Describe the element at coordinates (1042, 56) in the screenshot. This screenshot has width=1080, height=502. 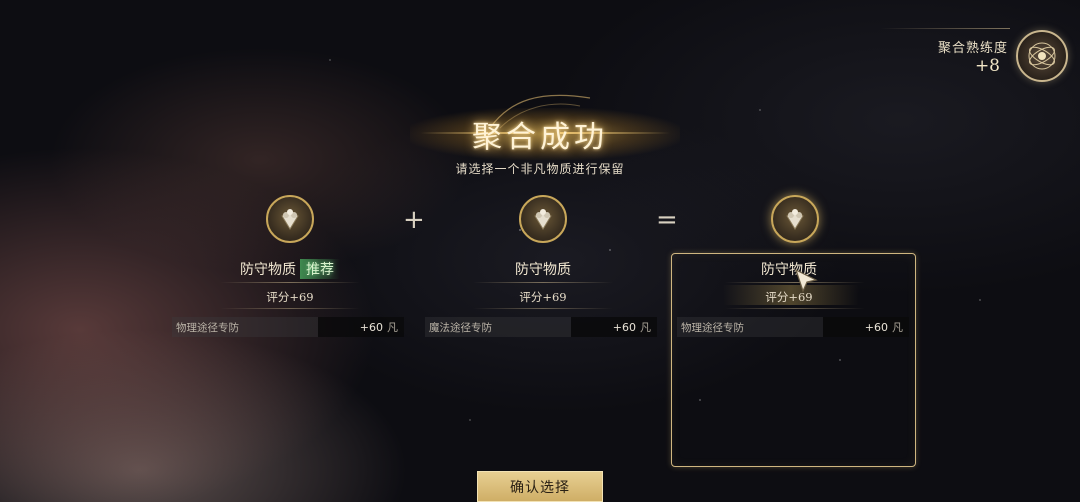
I see `proficiency-emblem-icon` at that location.